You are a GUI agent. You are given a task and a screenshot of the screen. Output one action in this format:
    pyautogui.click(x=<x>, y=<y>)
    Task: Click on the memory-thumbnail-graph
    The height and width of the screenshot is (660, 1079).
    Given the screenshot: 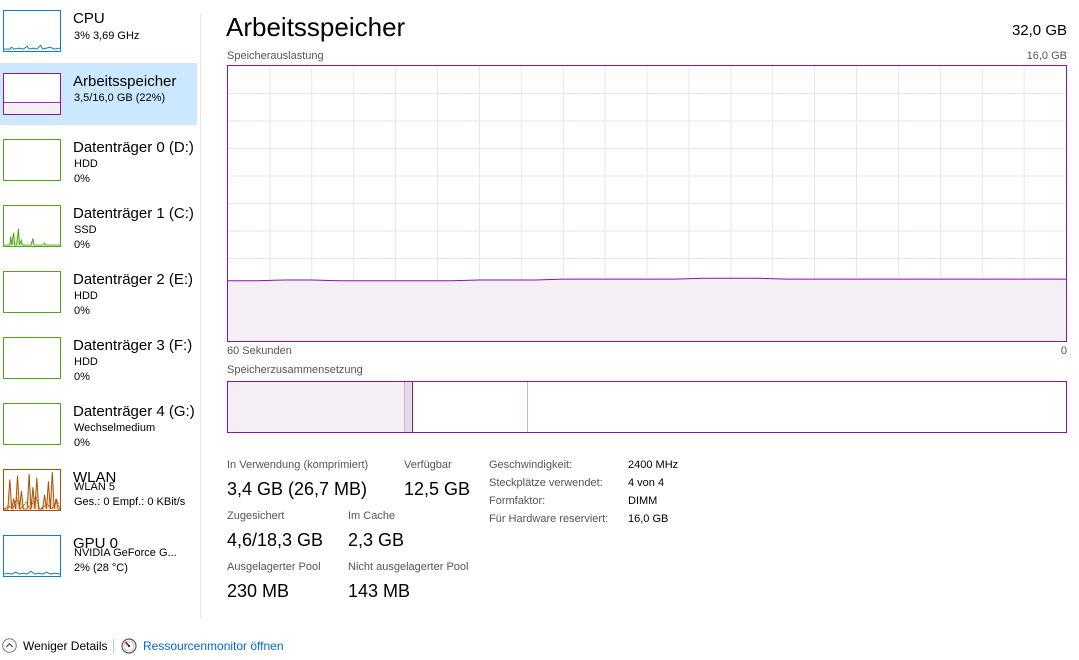 What is the action you would take?
    pyautogui.click(x=32, y=94)
    